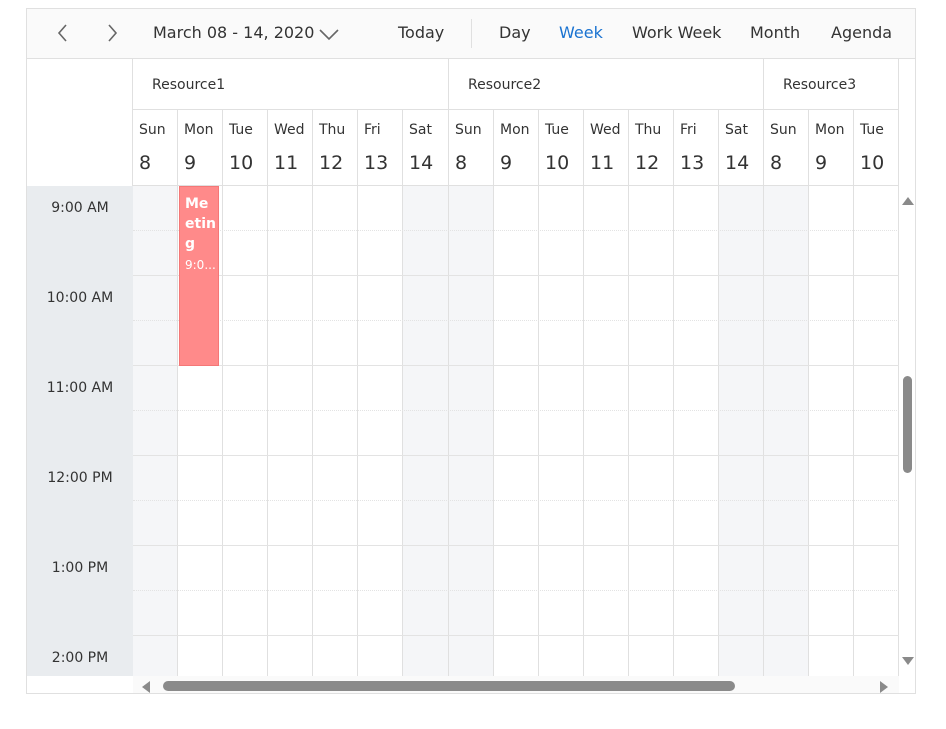 Image resolution: width=946 pixels, height=729 pixels. I want to click on chevron-down-icon, so click(329, 35).